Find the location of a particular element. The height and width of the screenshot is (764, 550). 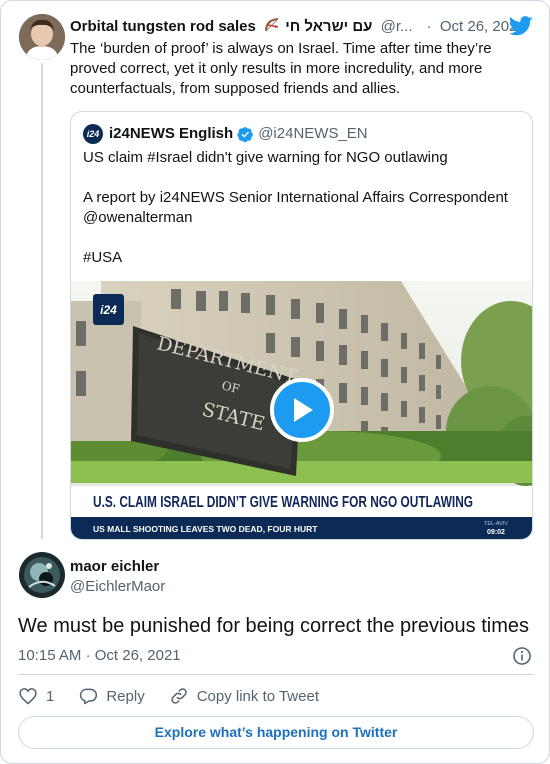

quoted-author-name: i24NEWS English is located at coordinates (171, 134).